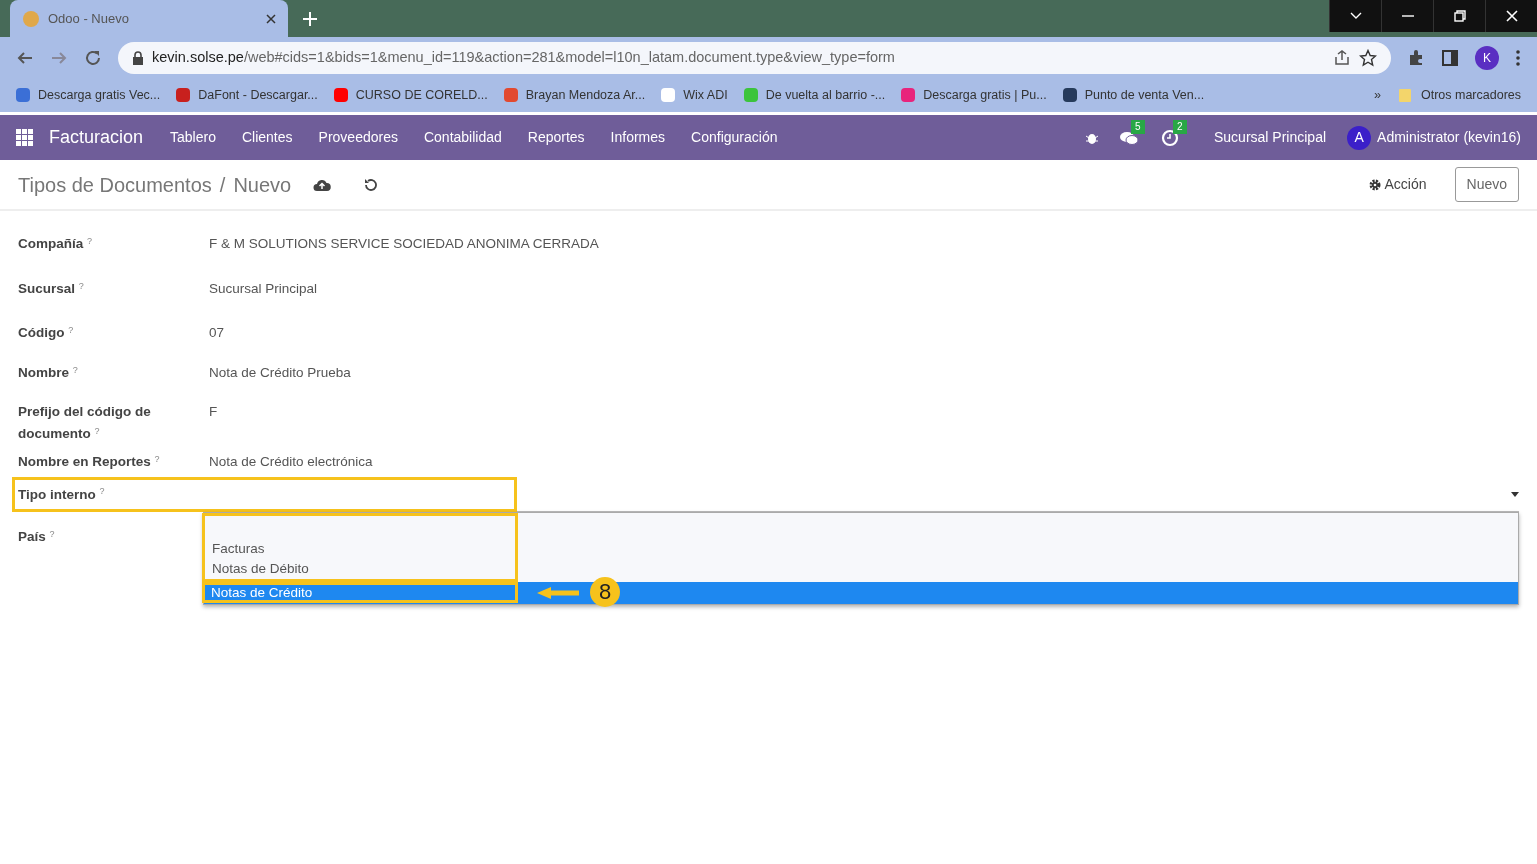 This screenshot has width=1537, height=864. I want to click on field-label: Nombre $^{?}$, so click(48, 372).